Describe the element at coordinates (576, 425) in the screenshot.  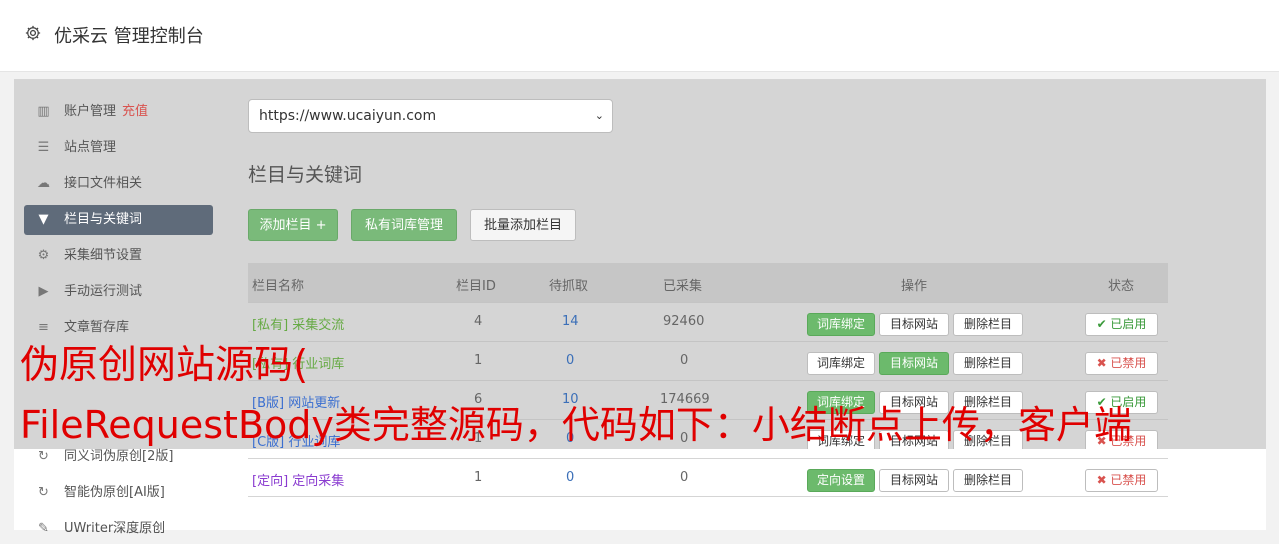
I see `overlay-text-line-2: FileRequestBody类完整源码，代码如下：小结断点上传，客户端` at that location.